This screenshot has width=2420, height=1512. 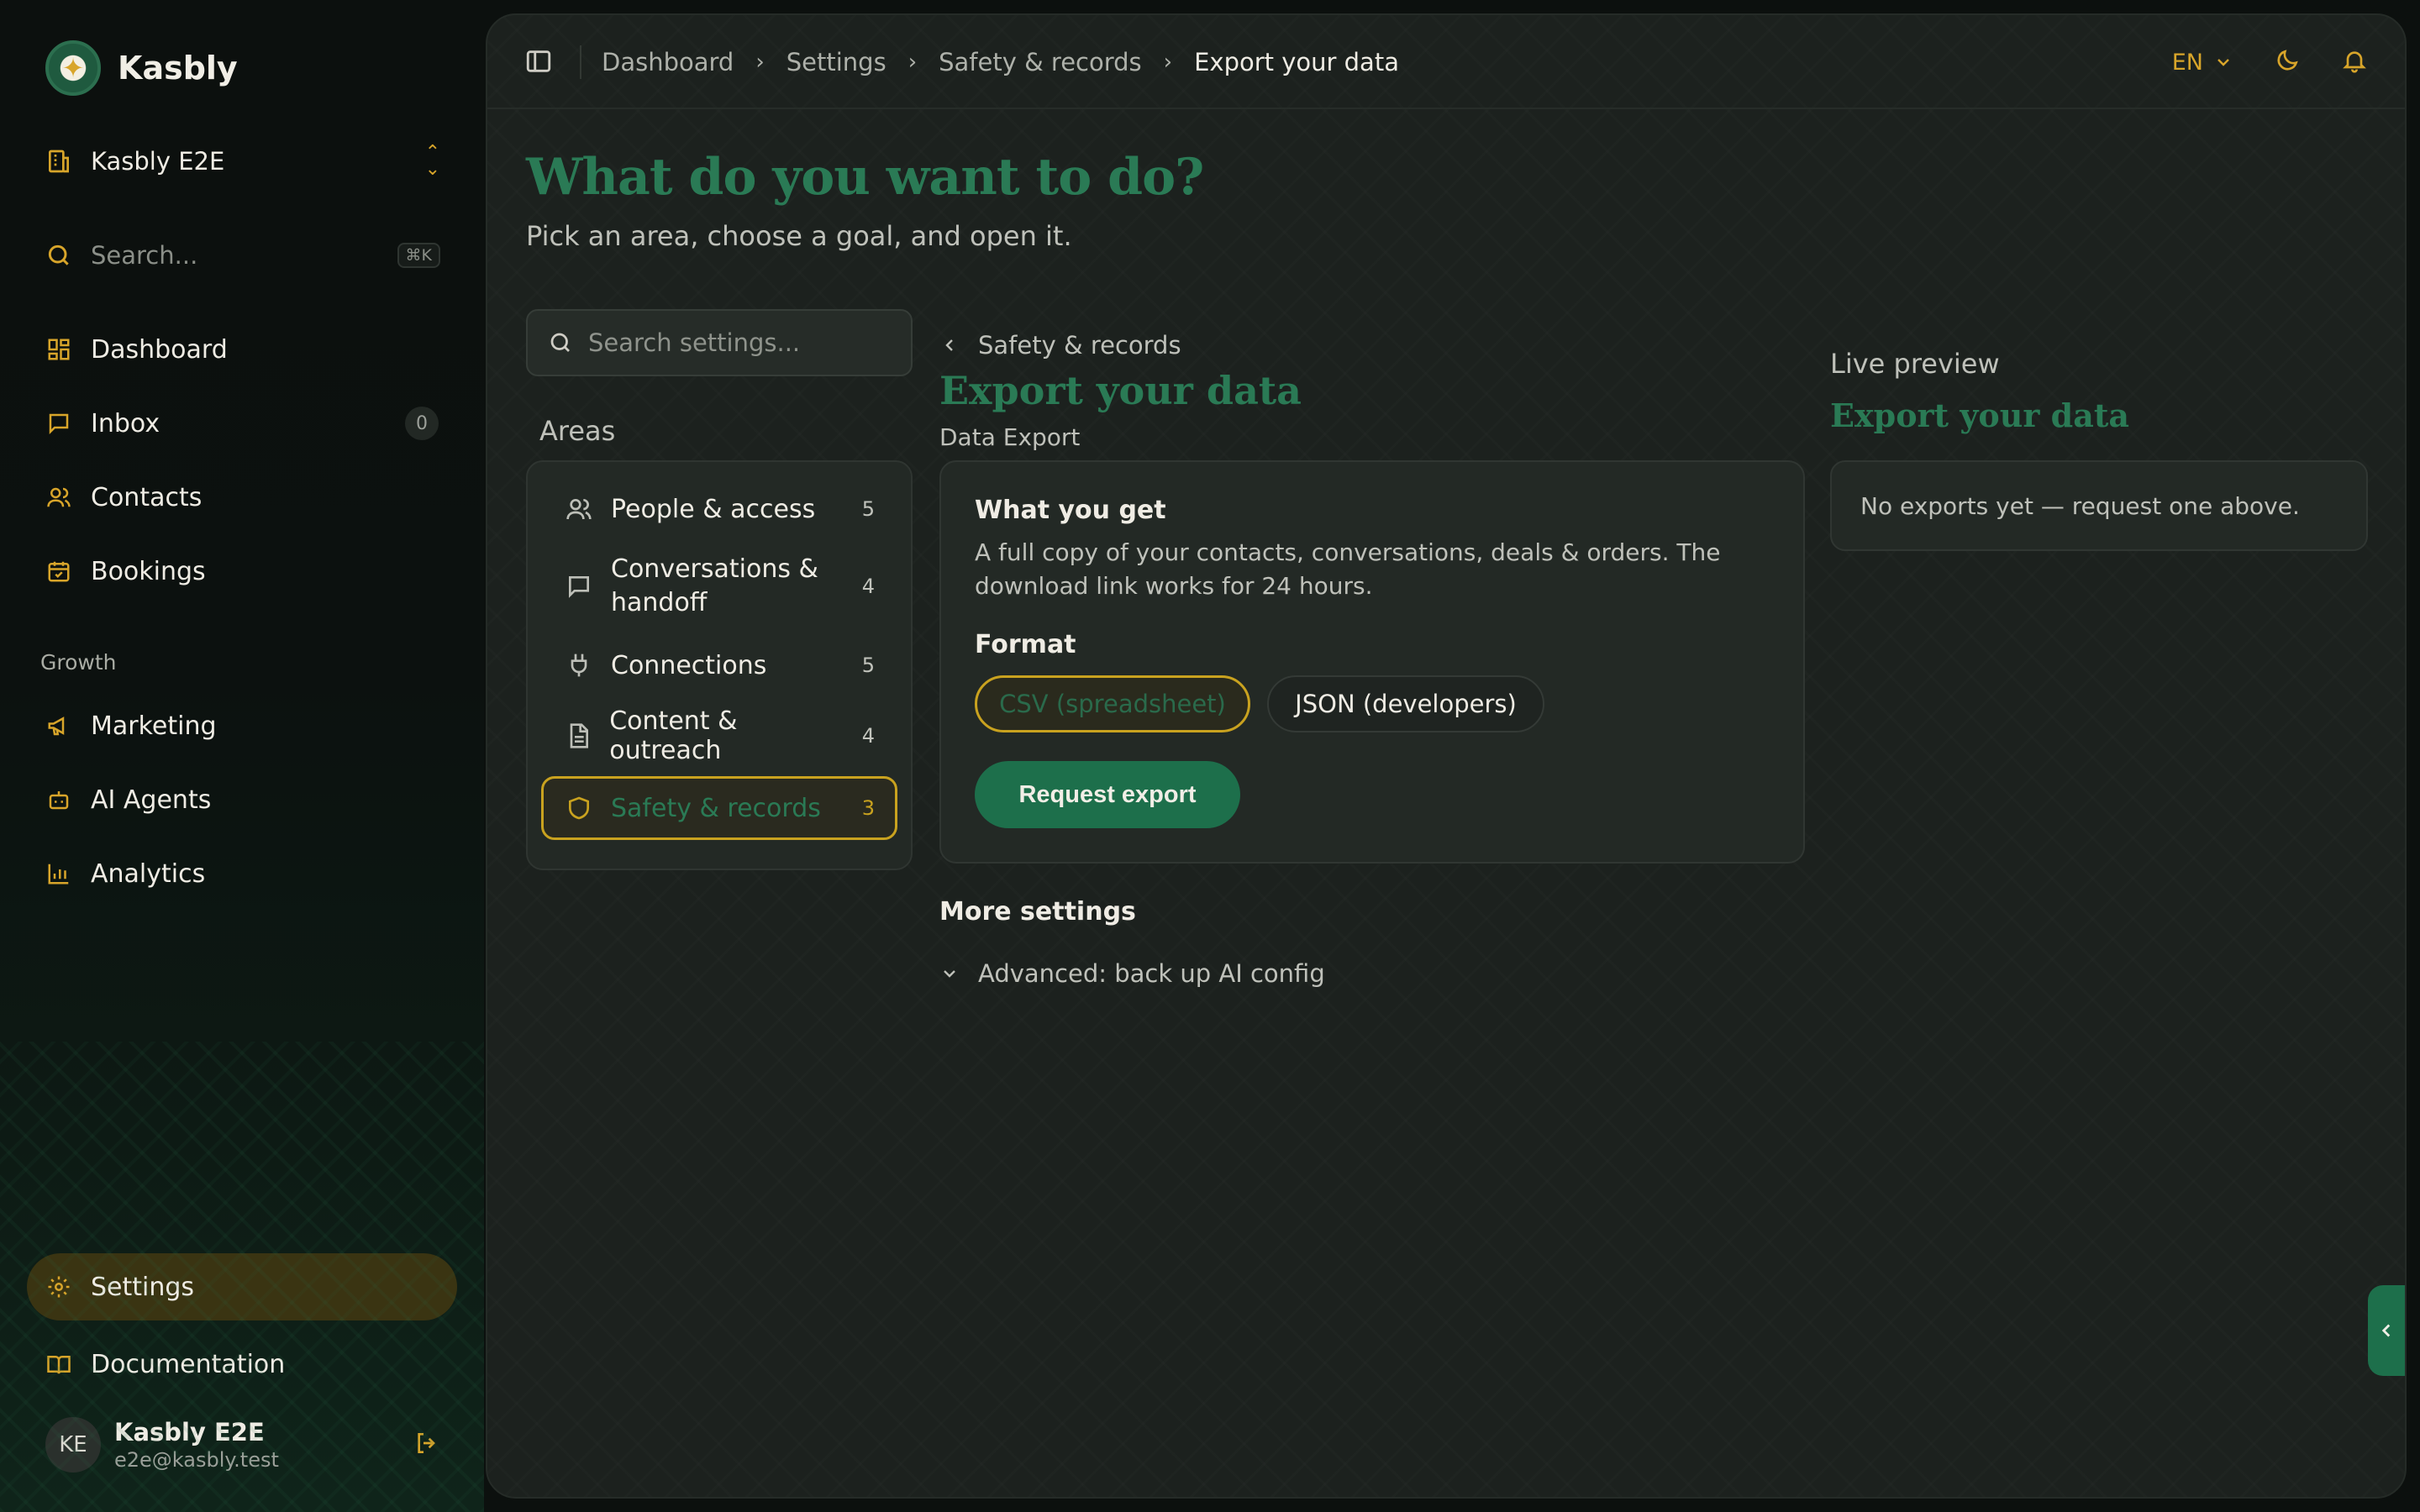 I want to click on back-link: Safety & records, so click(x=1060, y=345).